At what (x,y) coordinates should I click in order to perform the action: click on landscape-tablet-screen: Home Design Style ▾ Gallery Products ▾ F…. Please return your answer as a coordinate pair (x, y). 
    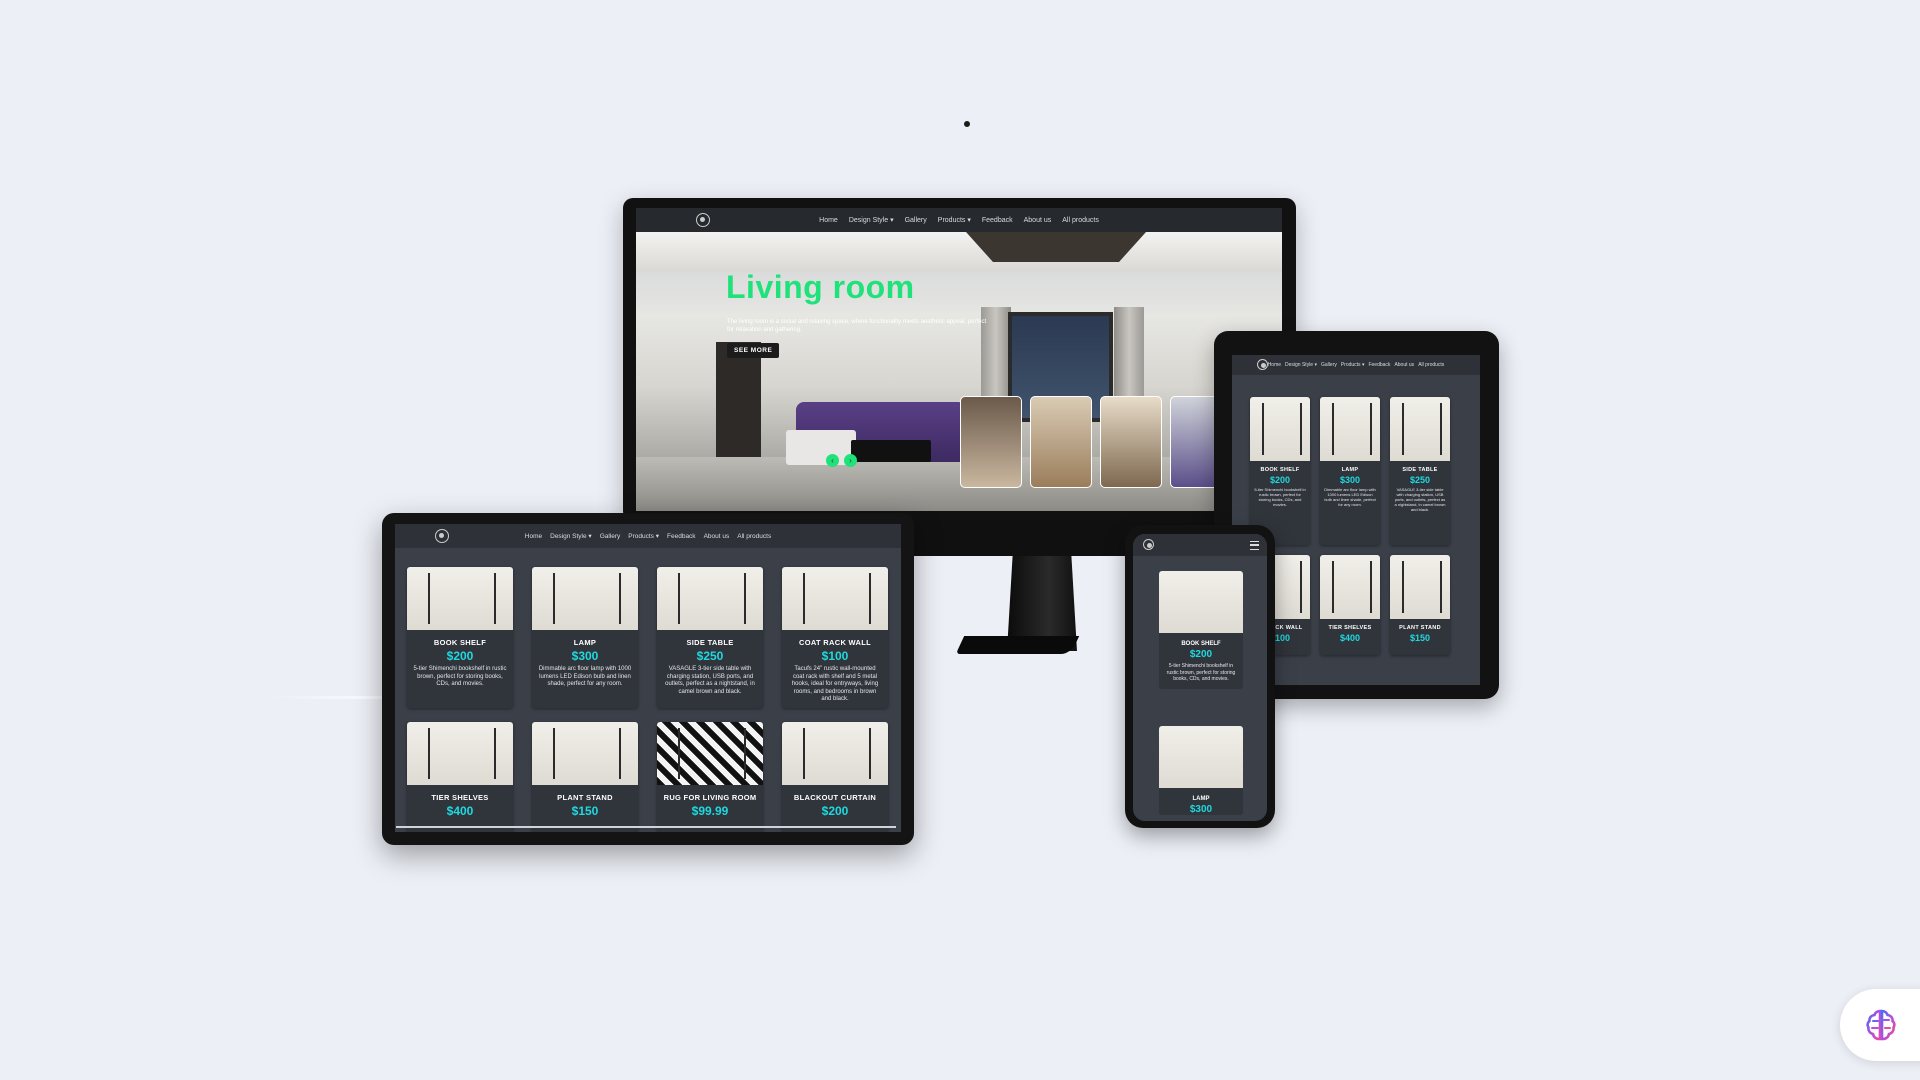
    Looking at the image, I should click on (648, 678).